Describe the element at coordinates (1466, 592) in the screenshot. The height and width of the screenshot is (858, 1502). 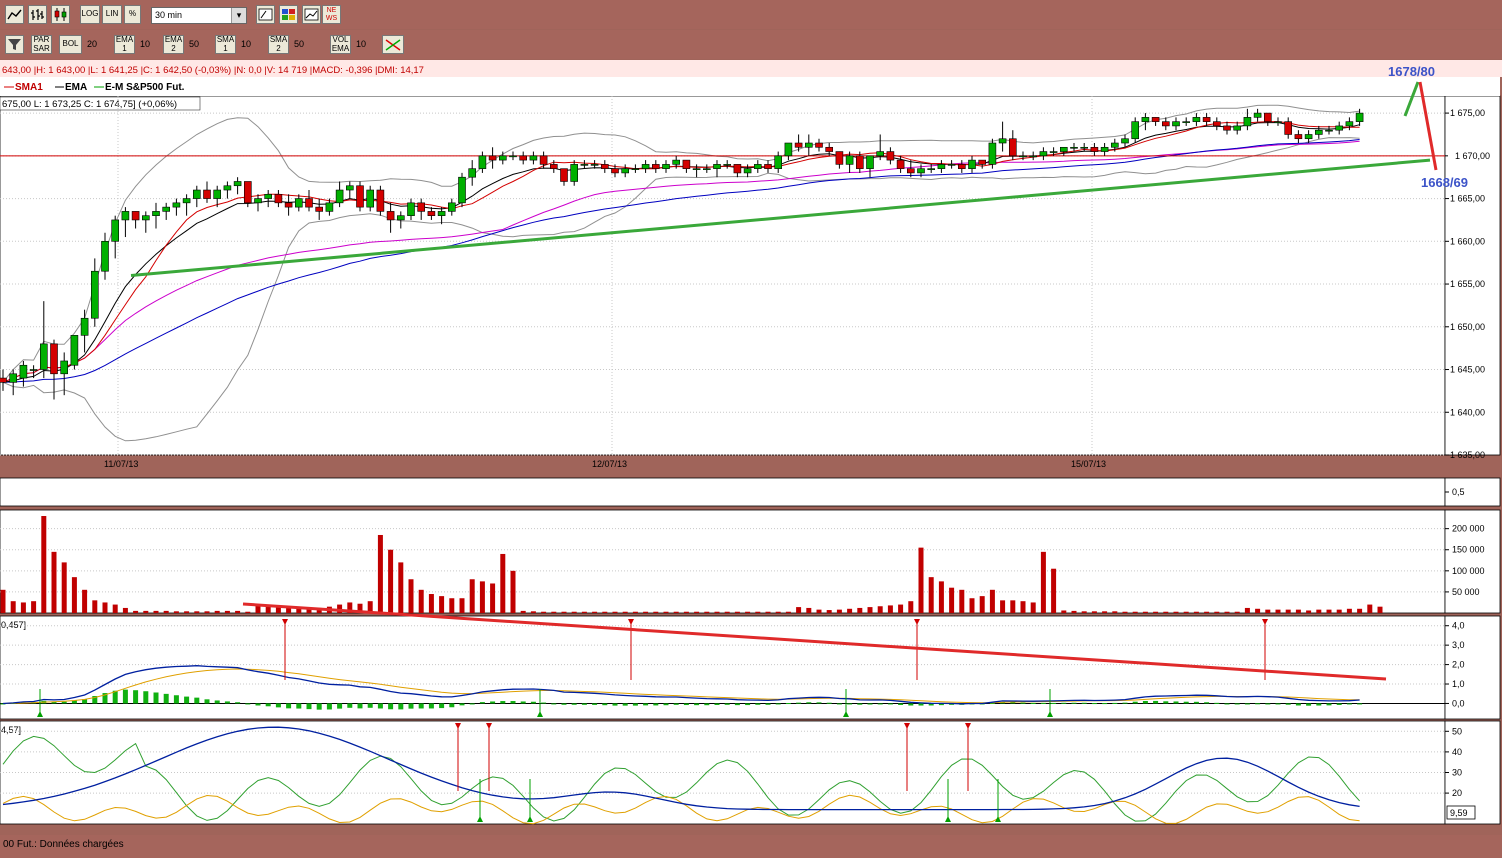
I see `volume-tick-label: 50 000` at that location.